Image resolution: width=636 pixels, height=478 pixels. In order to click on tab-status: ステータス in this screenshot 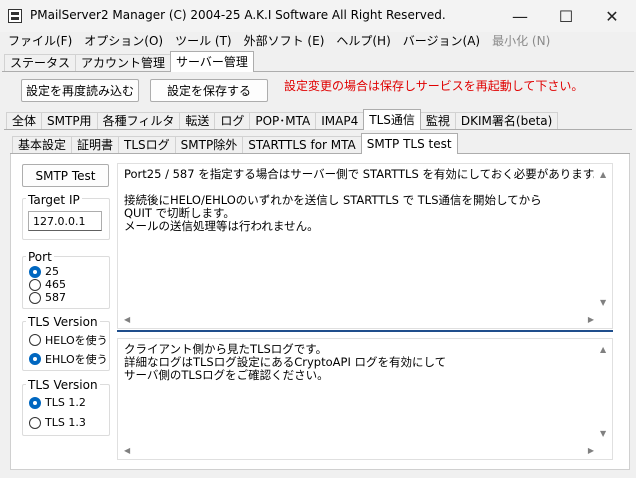, I will do `click(40, 63)`.